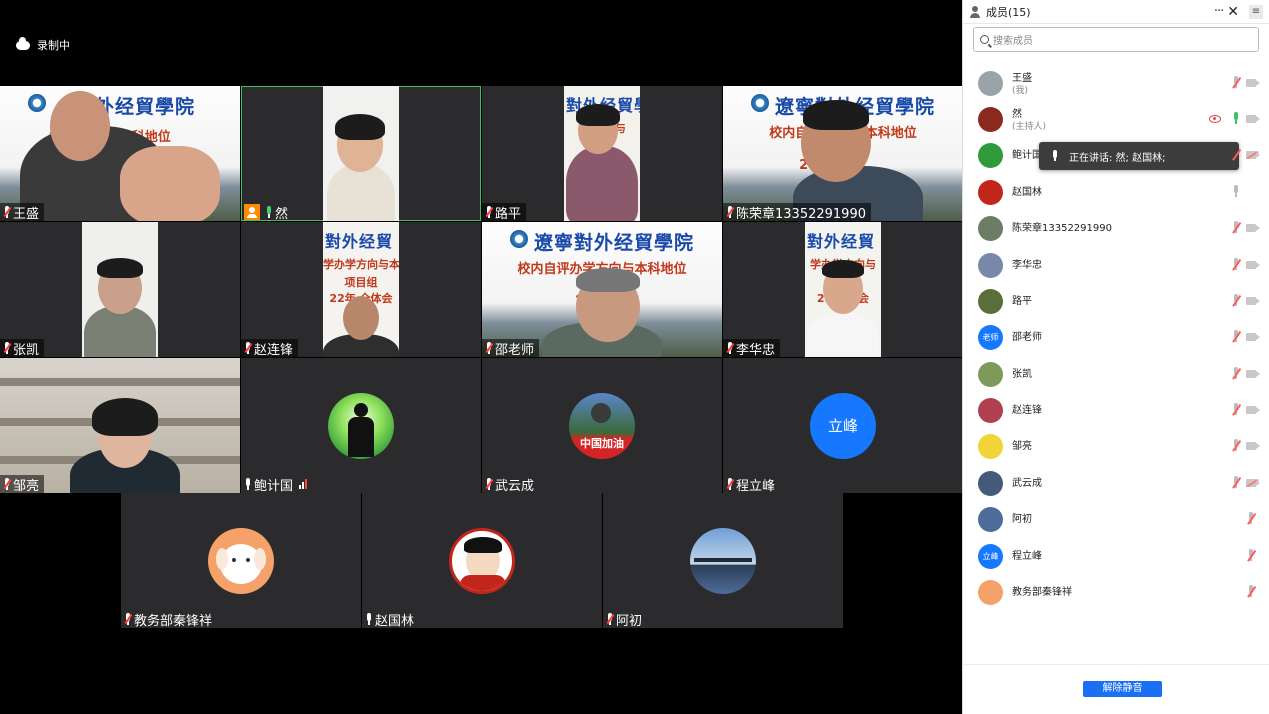 This screenshot has width=1269, height=714. Describe the element at coordinates (1116, 266) in the screenshot. I see `member-row: 李华忠` at that location.